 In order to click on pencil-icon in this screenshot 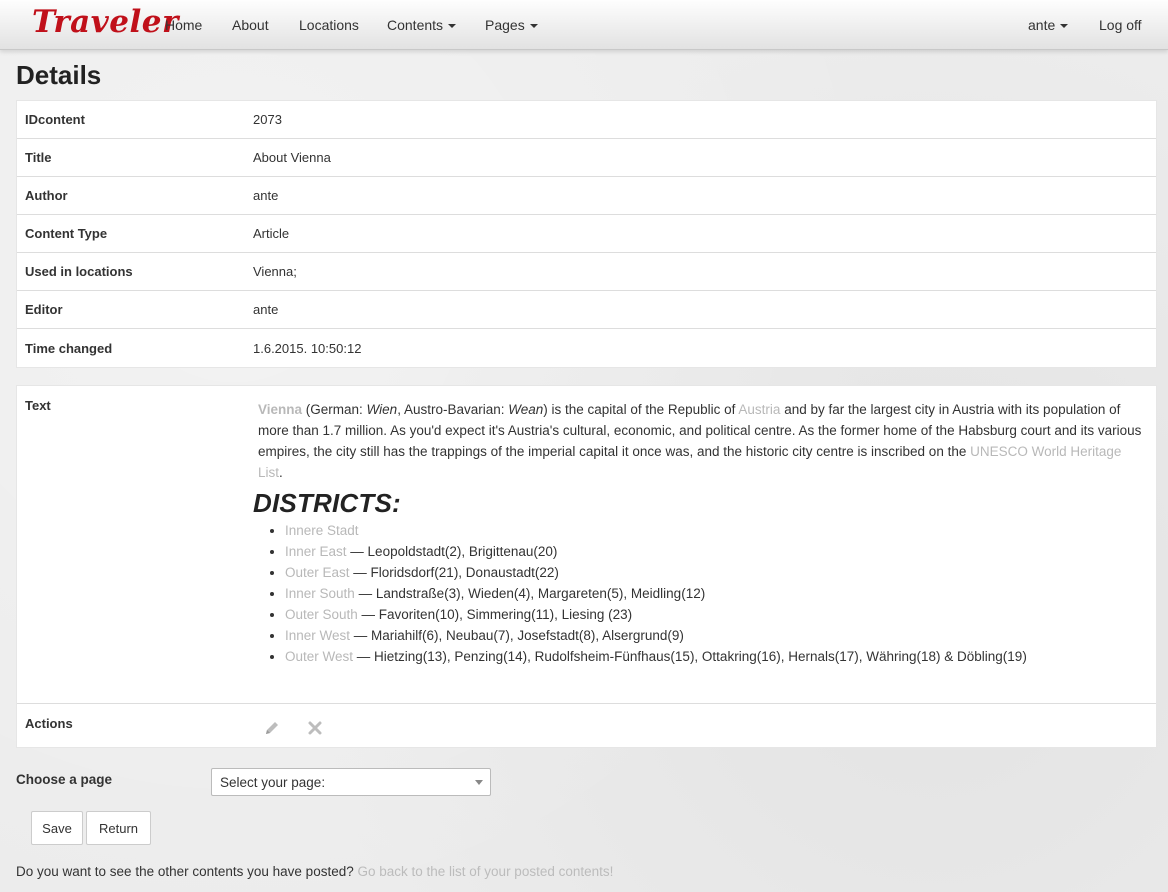, I will do `click(272, 728)`.